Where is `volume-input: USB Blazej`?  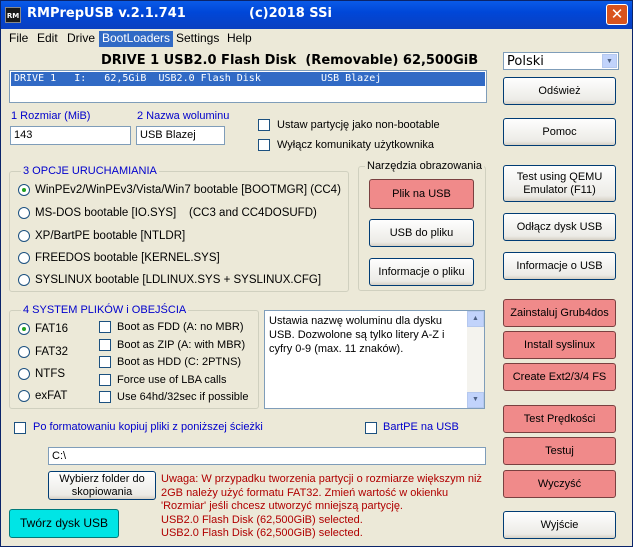 volume-input: USB Blazej is located at coordinates (180, 135).